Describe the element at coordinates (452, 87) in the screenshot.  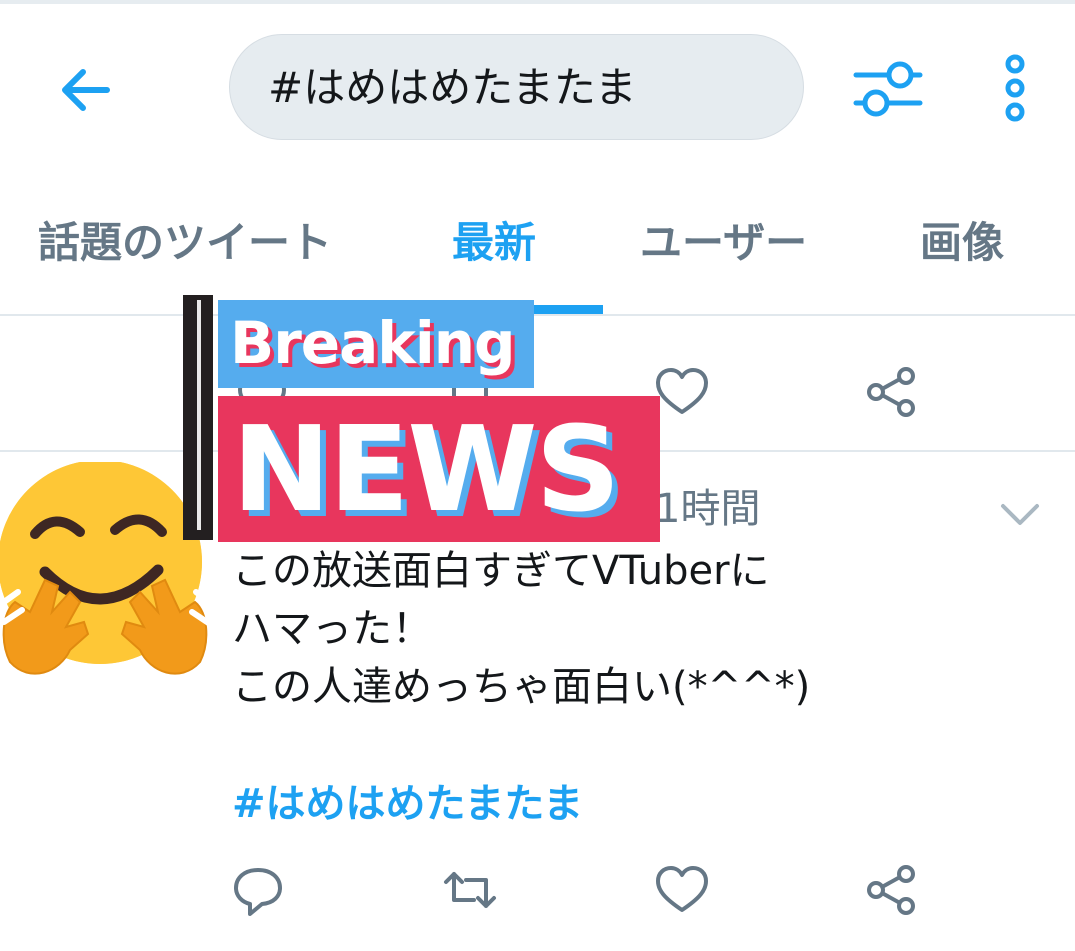
I see `search-query: #はめはめたまたま` at that location.